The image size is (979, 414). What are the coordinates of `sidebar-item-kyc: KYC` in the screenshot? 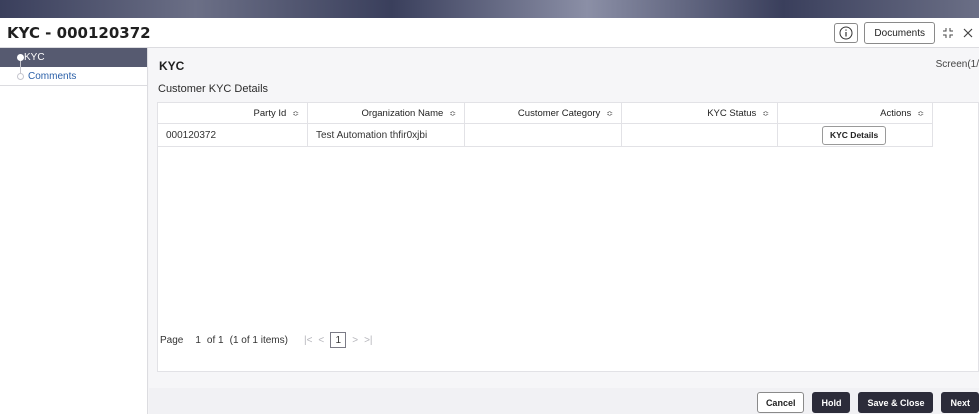 It's located at (73, 57).